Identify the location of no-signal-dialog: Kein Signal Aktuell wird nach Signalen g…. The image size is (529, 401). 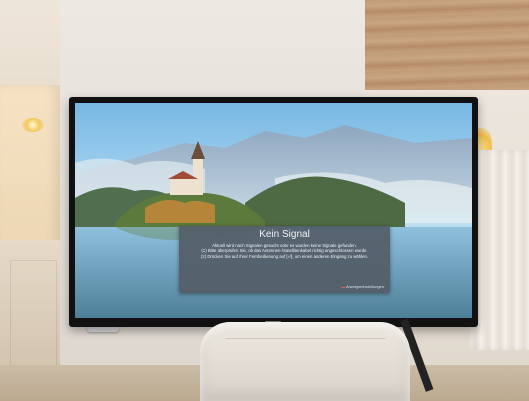
(284, 259).